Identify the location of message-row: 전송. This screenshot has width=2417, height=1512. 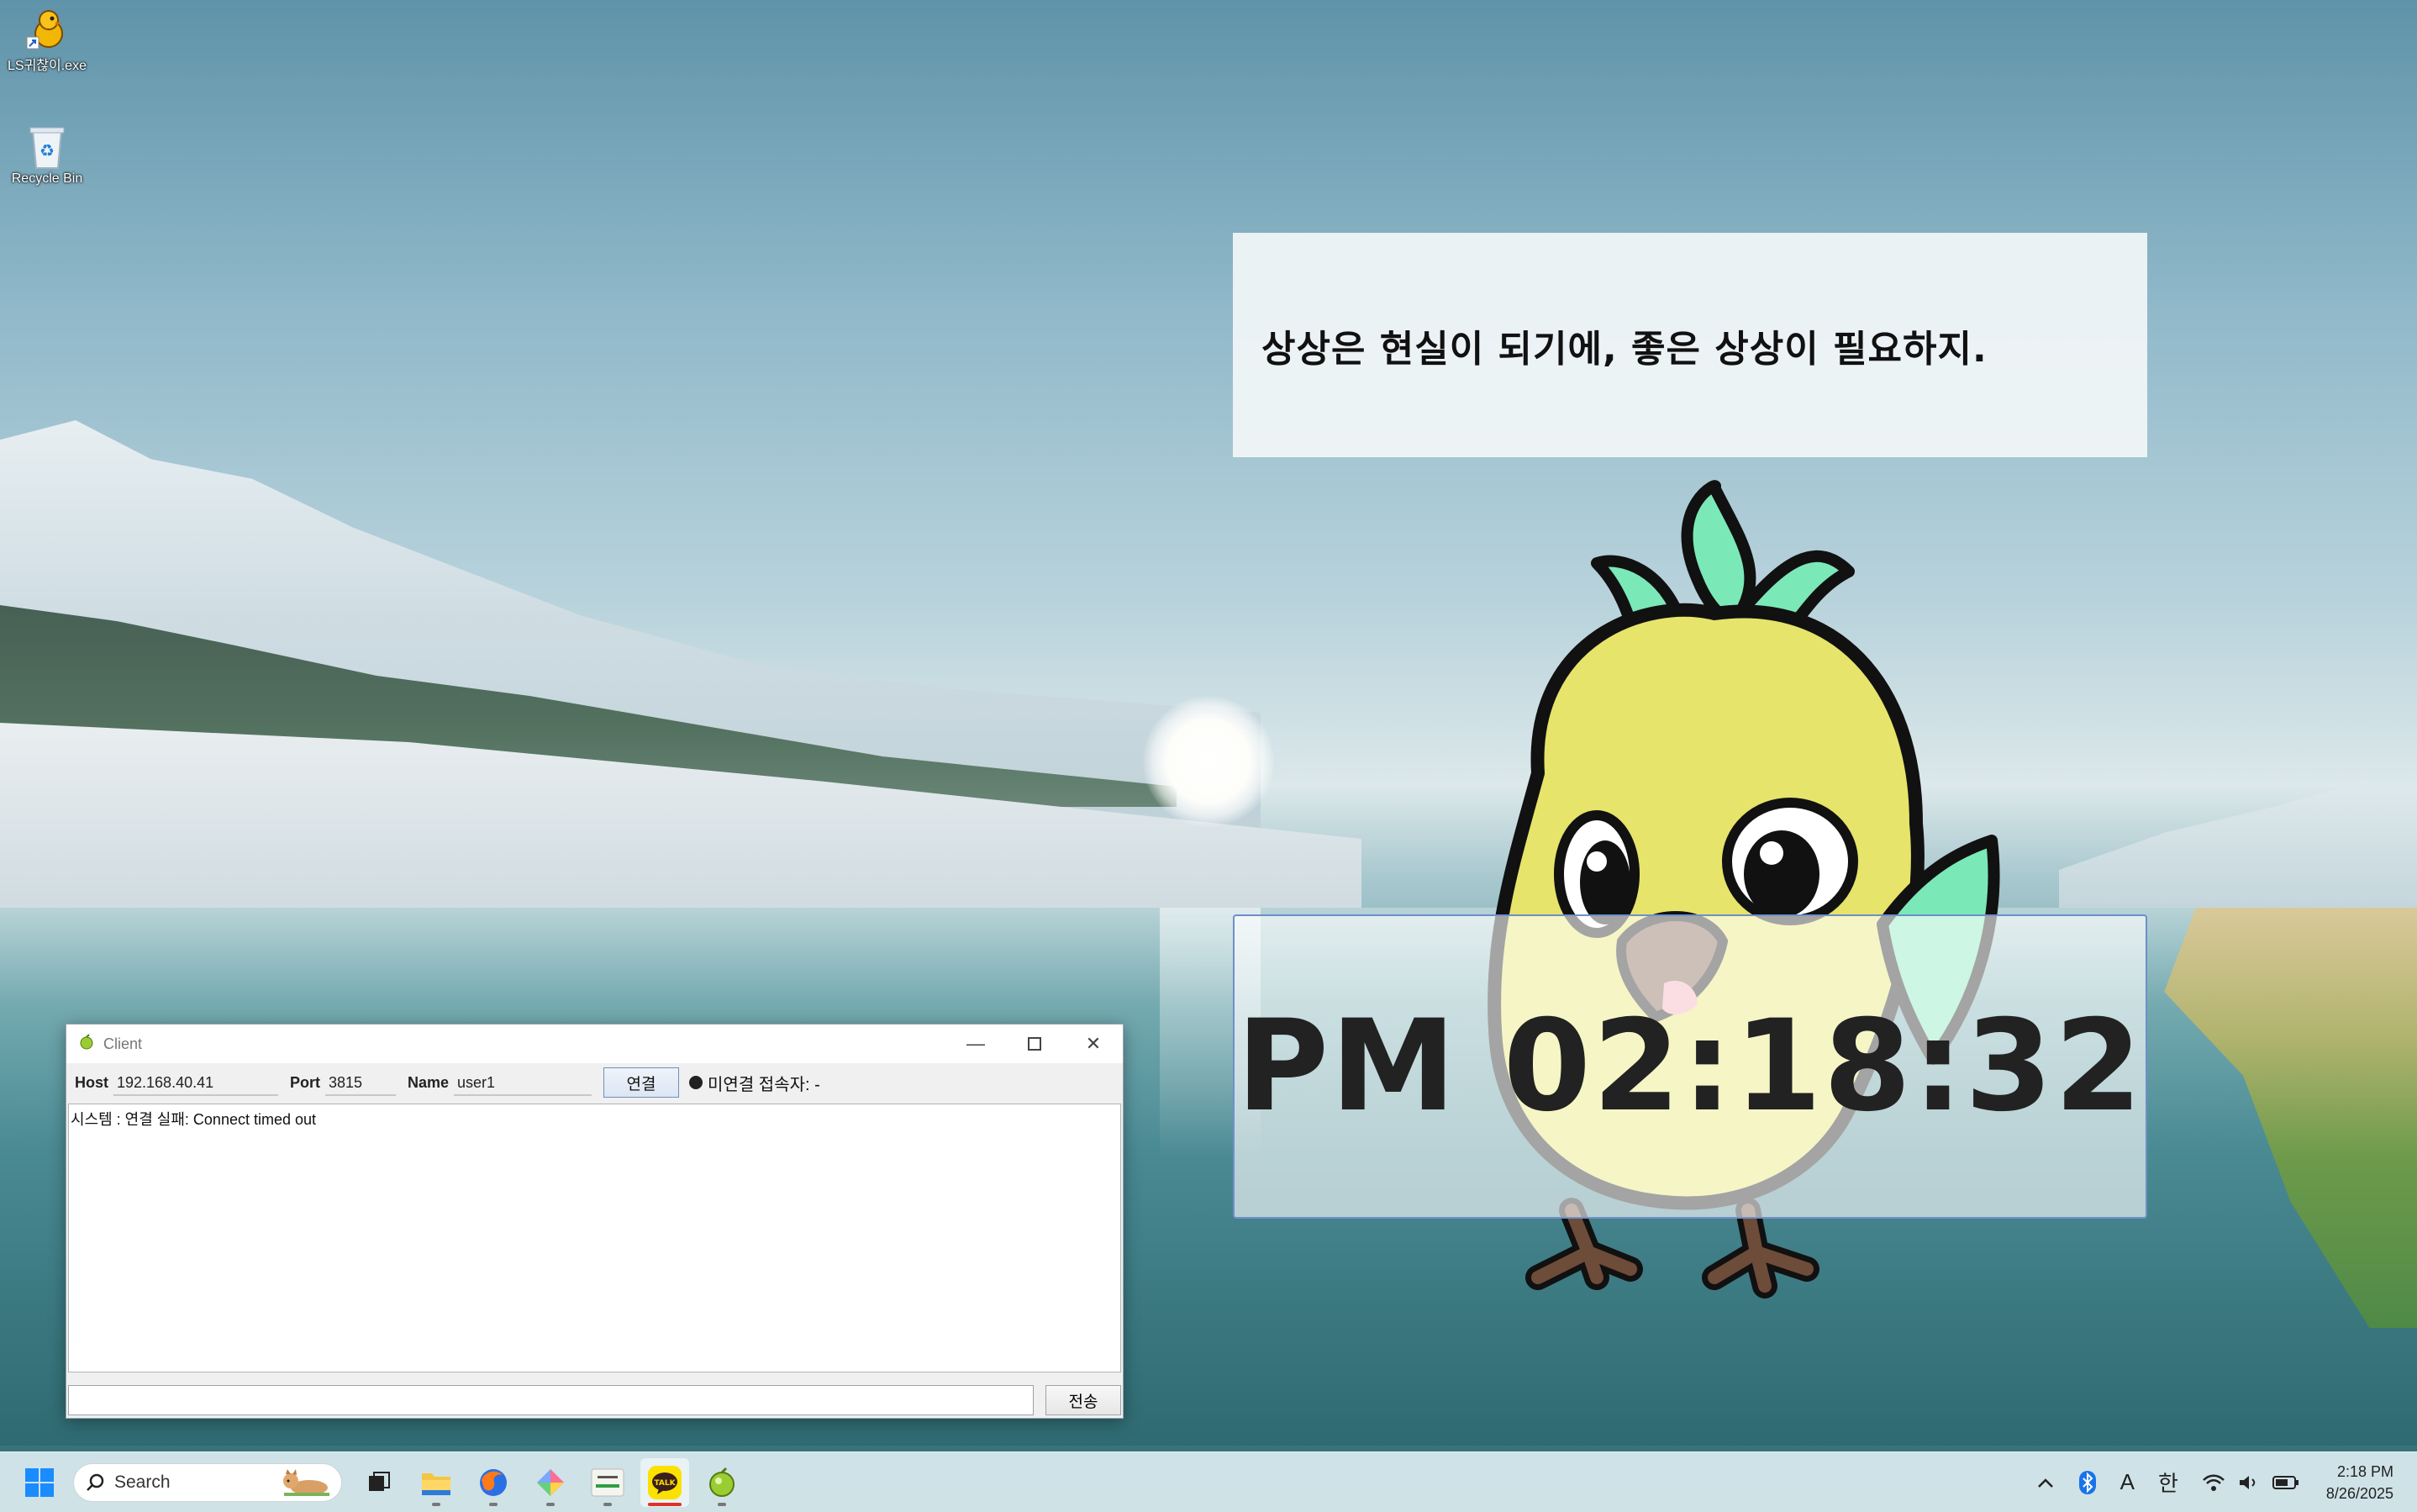
(594, 1400).